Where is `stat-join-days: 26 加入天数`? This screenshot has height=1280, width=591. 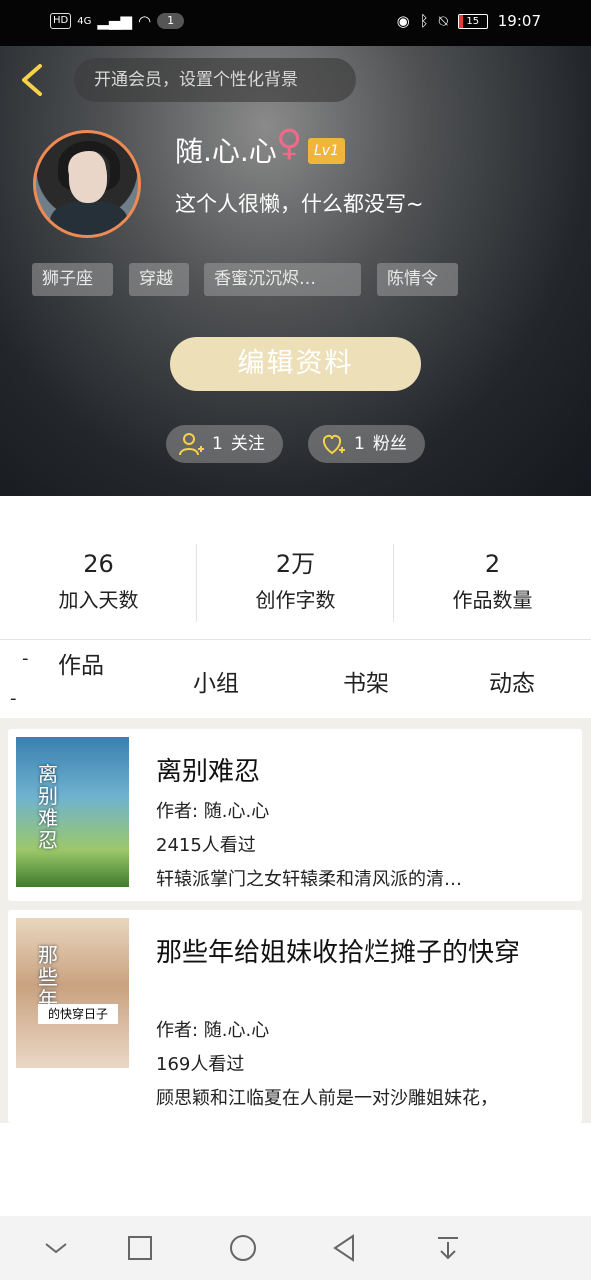 stat-join-days: 26 加入天数 is located at coordinates (98, 582).